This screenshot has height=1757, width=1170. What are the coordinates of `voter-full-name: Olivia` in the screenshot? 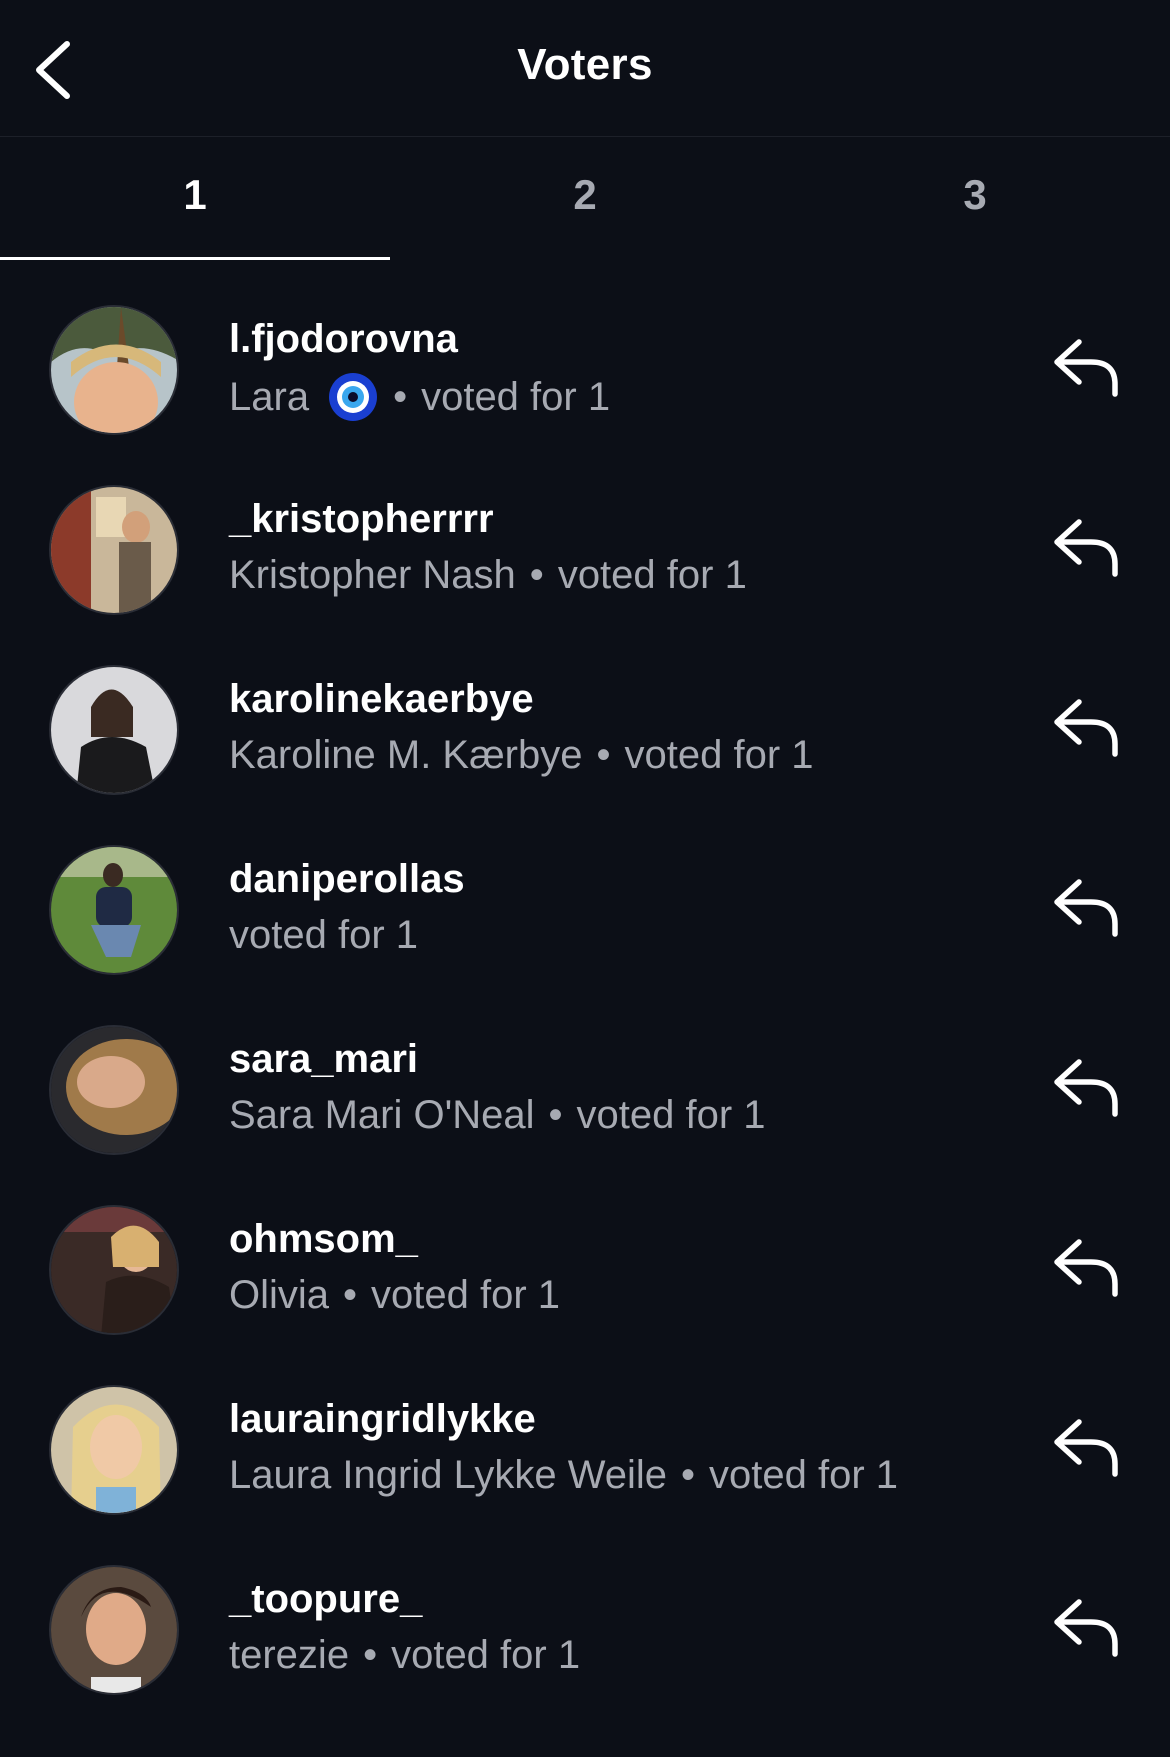 It's located at (279, 1295).